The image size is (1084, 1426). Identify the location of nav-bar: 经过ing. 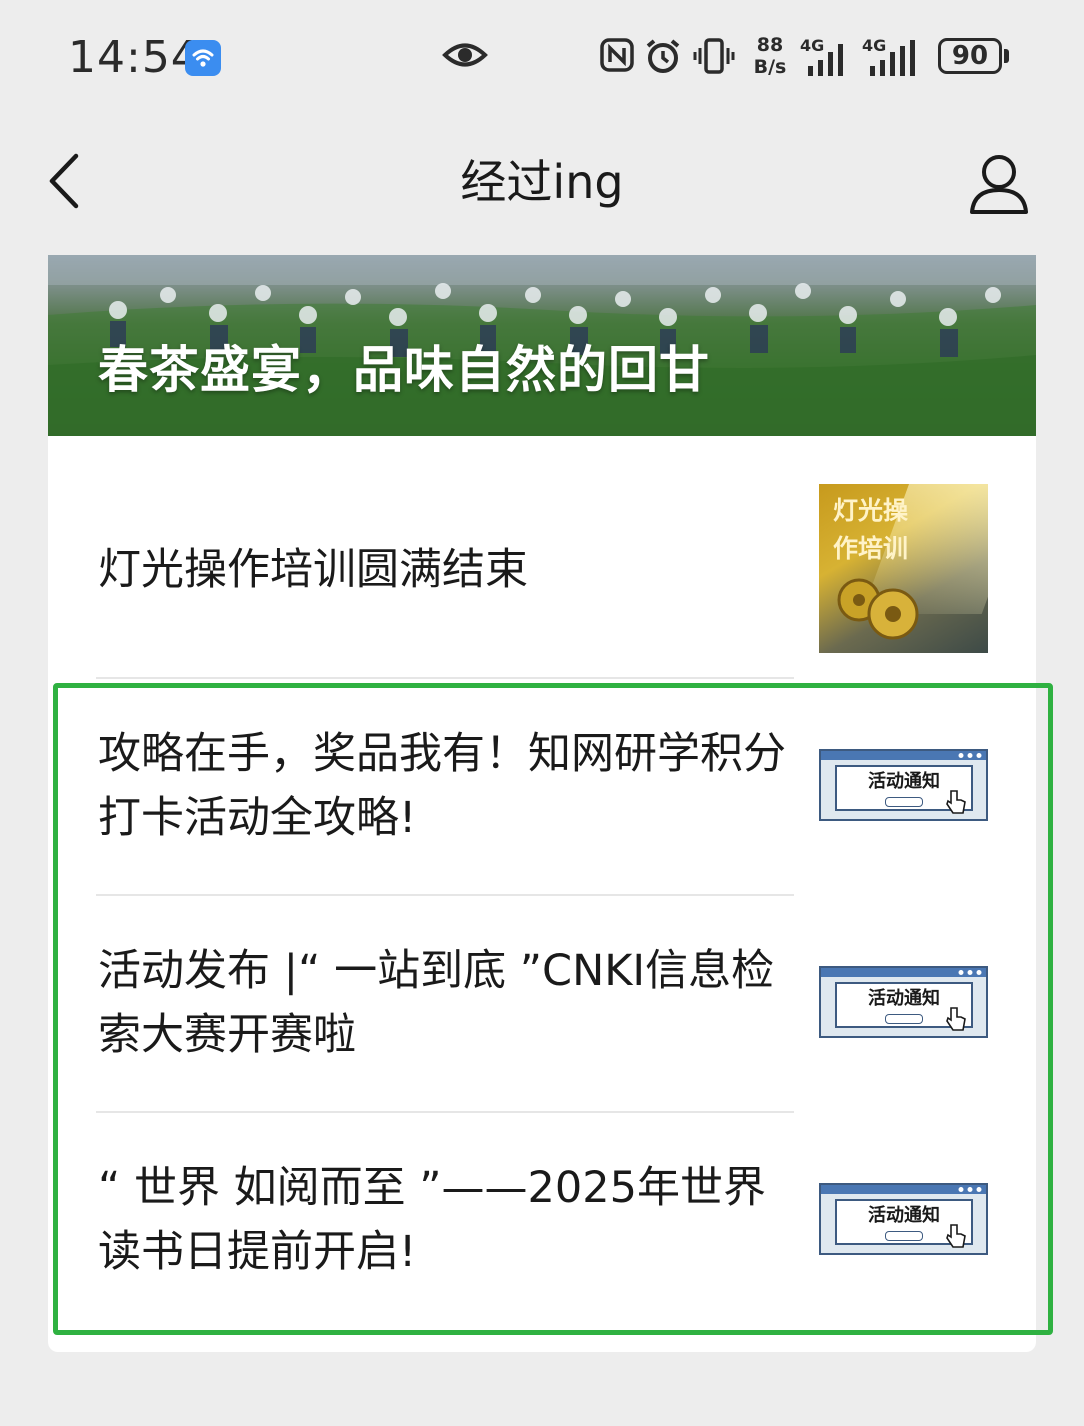
(542, 182).